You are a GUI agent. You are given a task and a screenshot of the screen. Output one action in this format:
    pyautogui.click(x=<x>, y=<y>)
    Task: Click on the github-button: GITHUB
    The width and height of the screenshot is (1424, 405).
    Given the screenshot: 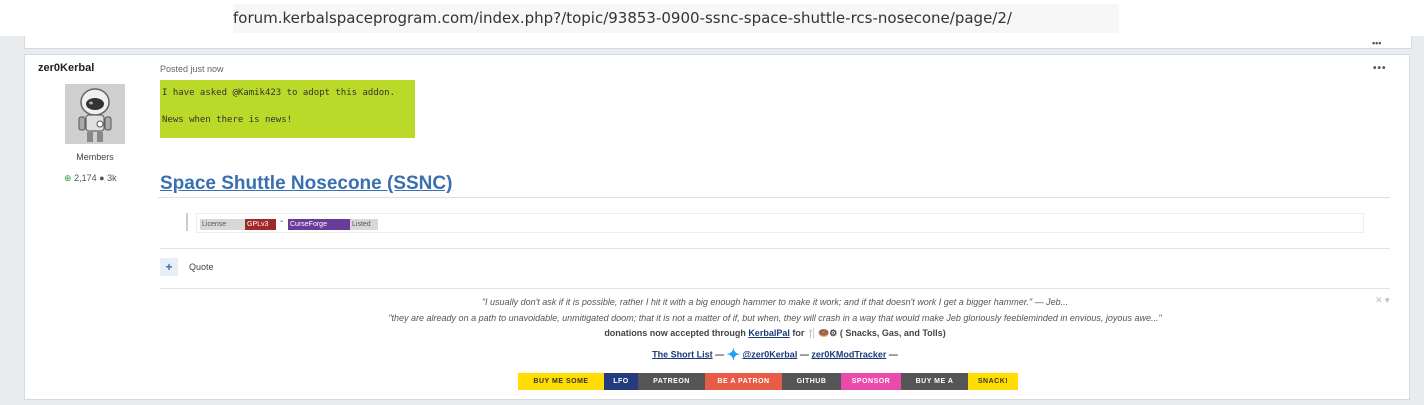 What is the action you would take?
    pyautogui.click(x=811, y=381)
    